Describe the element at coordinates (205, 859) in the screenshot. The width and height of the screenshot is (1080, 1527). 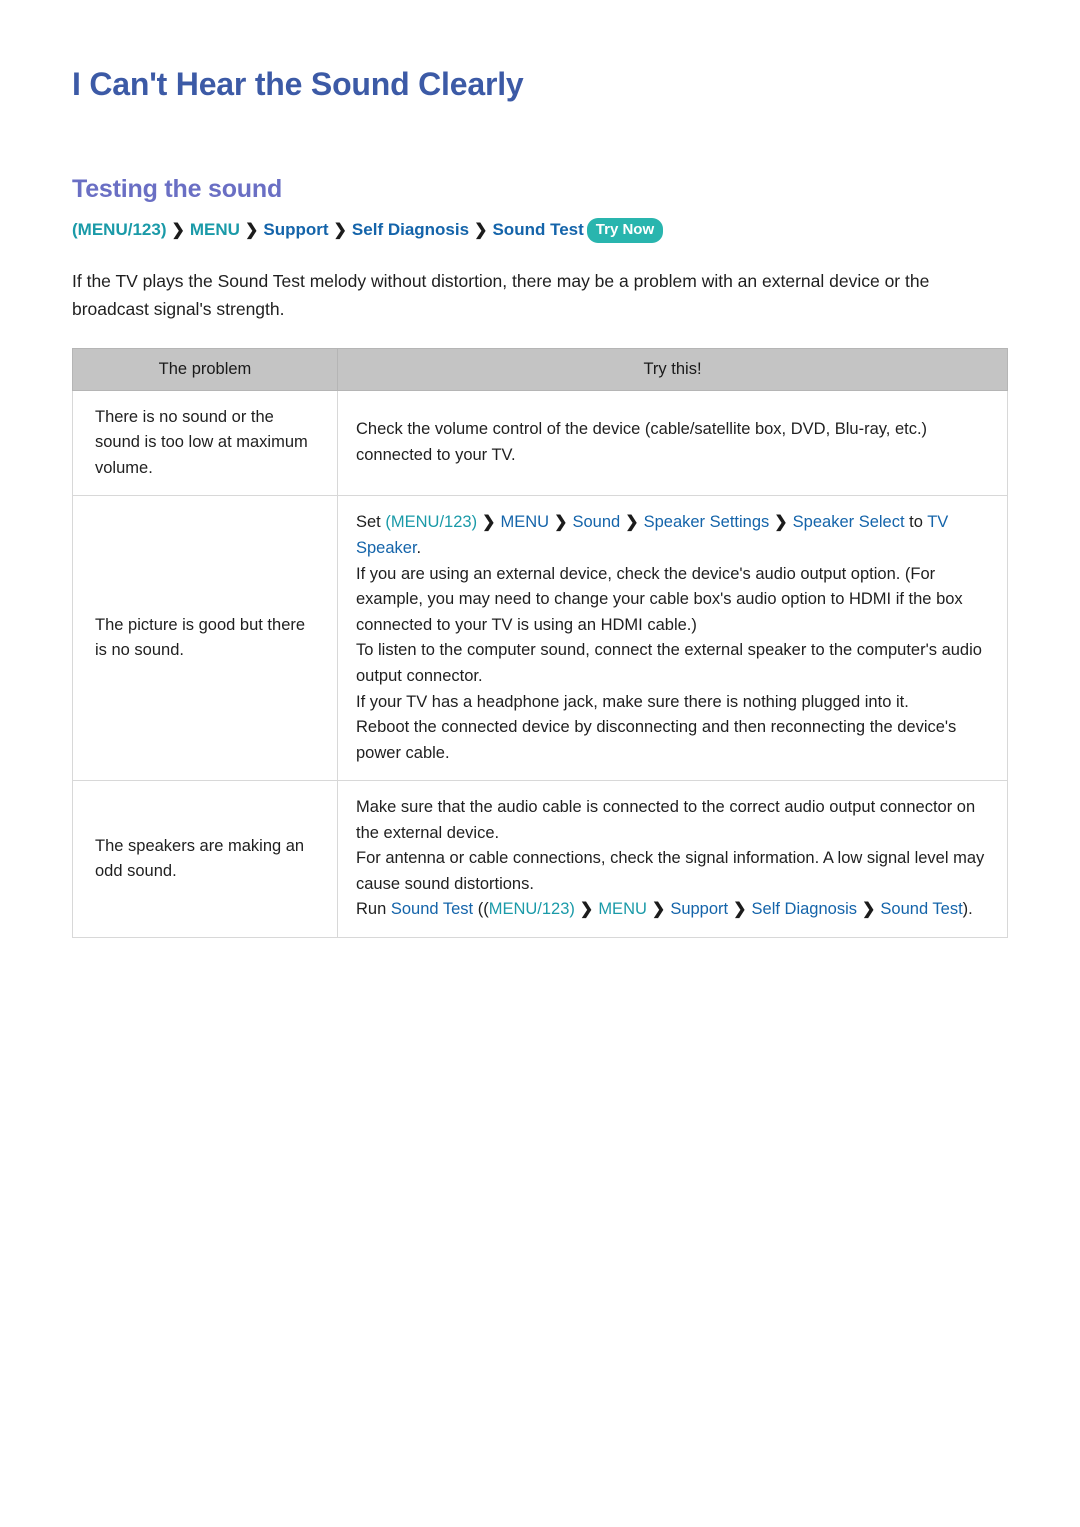
I see `cell-problem: The speakers are making an odd sound.` at that location.